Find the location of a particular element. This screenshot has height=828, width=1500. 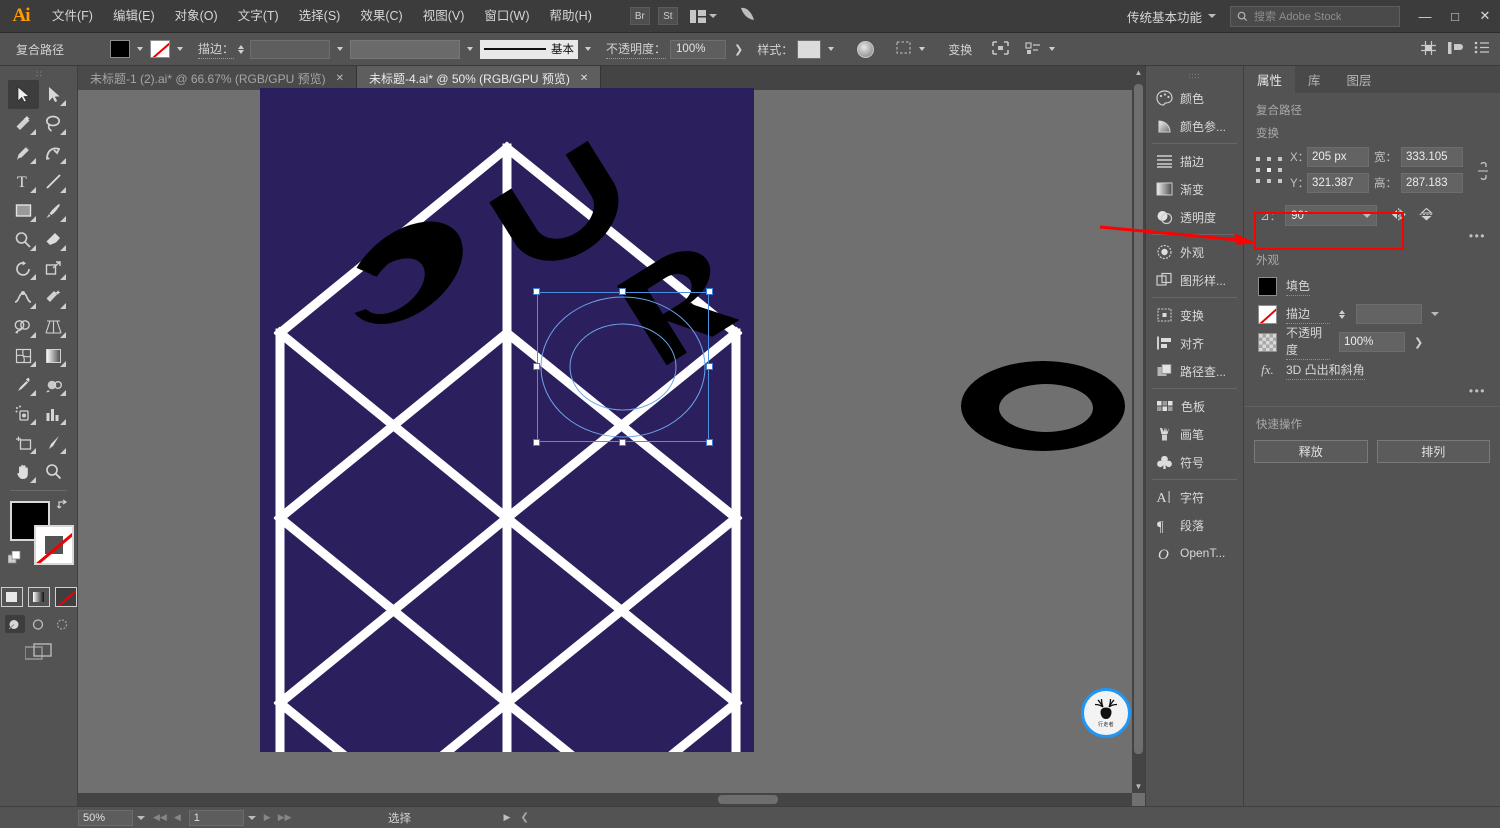

toolbar-stroke-swatch is located at coordinates (54, 545).